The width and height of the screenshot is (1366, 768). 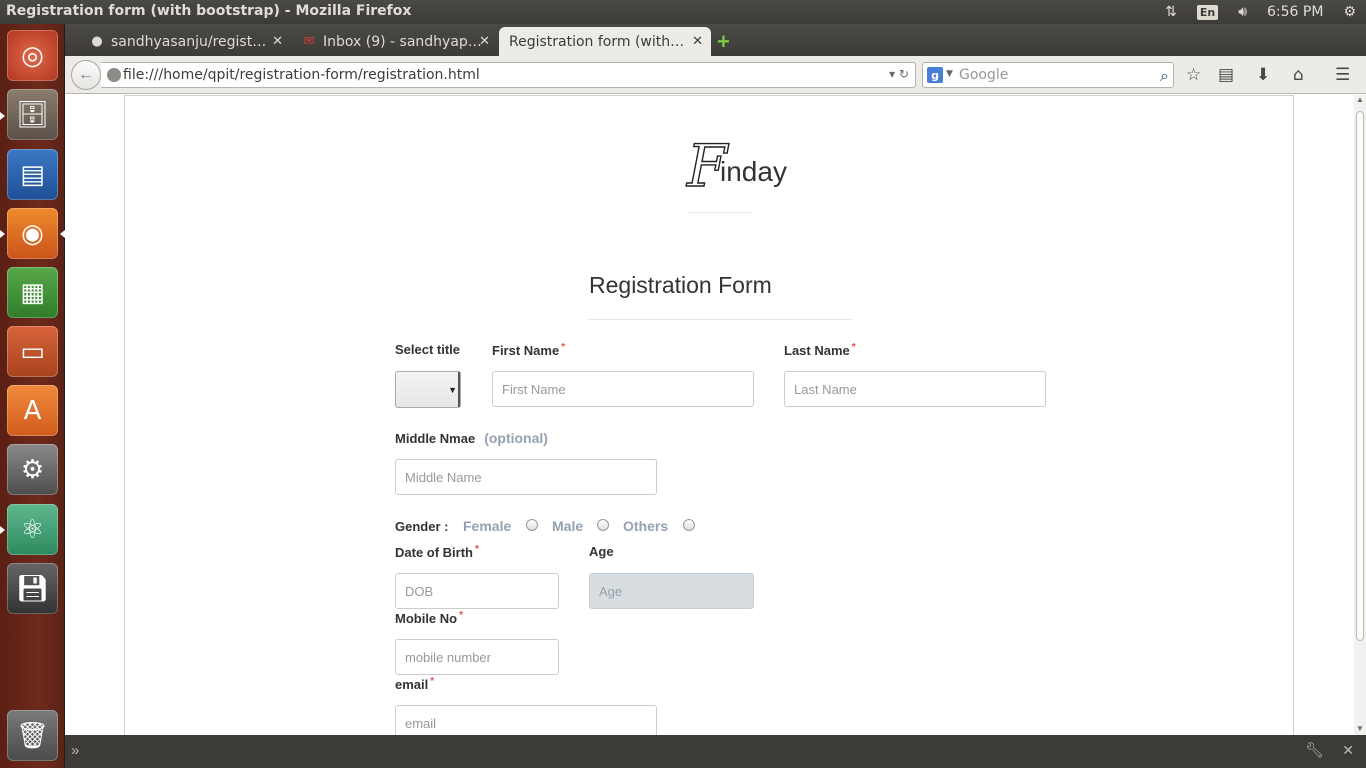 I want to click on tab-registration: Registration form (with… ✕, so click(x=605, y=41).